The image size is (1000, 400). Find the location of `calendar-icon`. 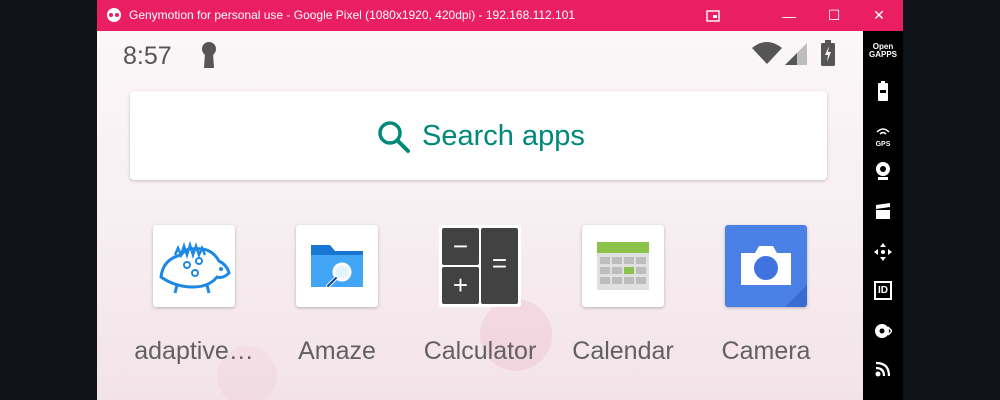

calendar-icon is located at coordinates (623, 266).